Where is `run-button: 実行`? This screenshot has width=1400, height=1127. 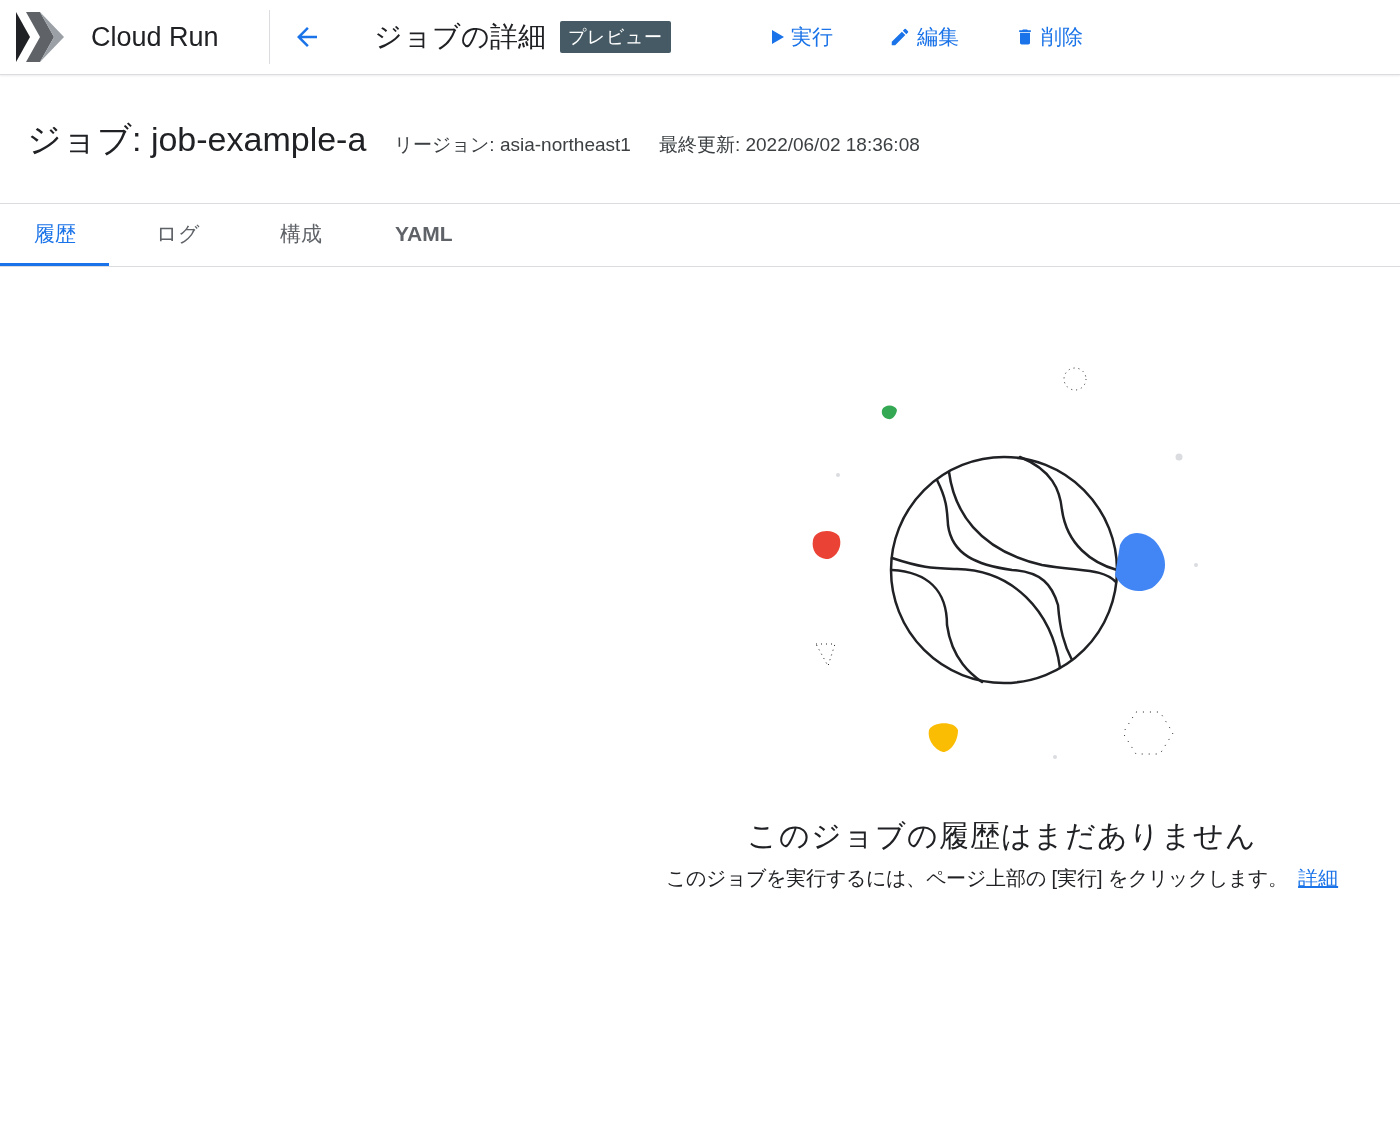
run-button: 実行 is located at coordinates (802, 37).